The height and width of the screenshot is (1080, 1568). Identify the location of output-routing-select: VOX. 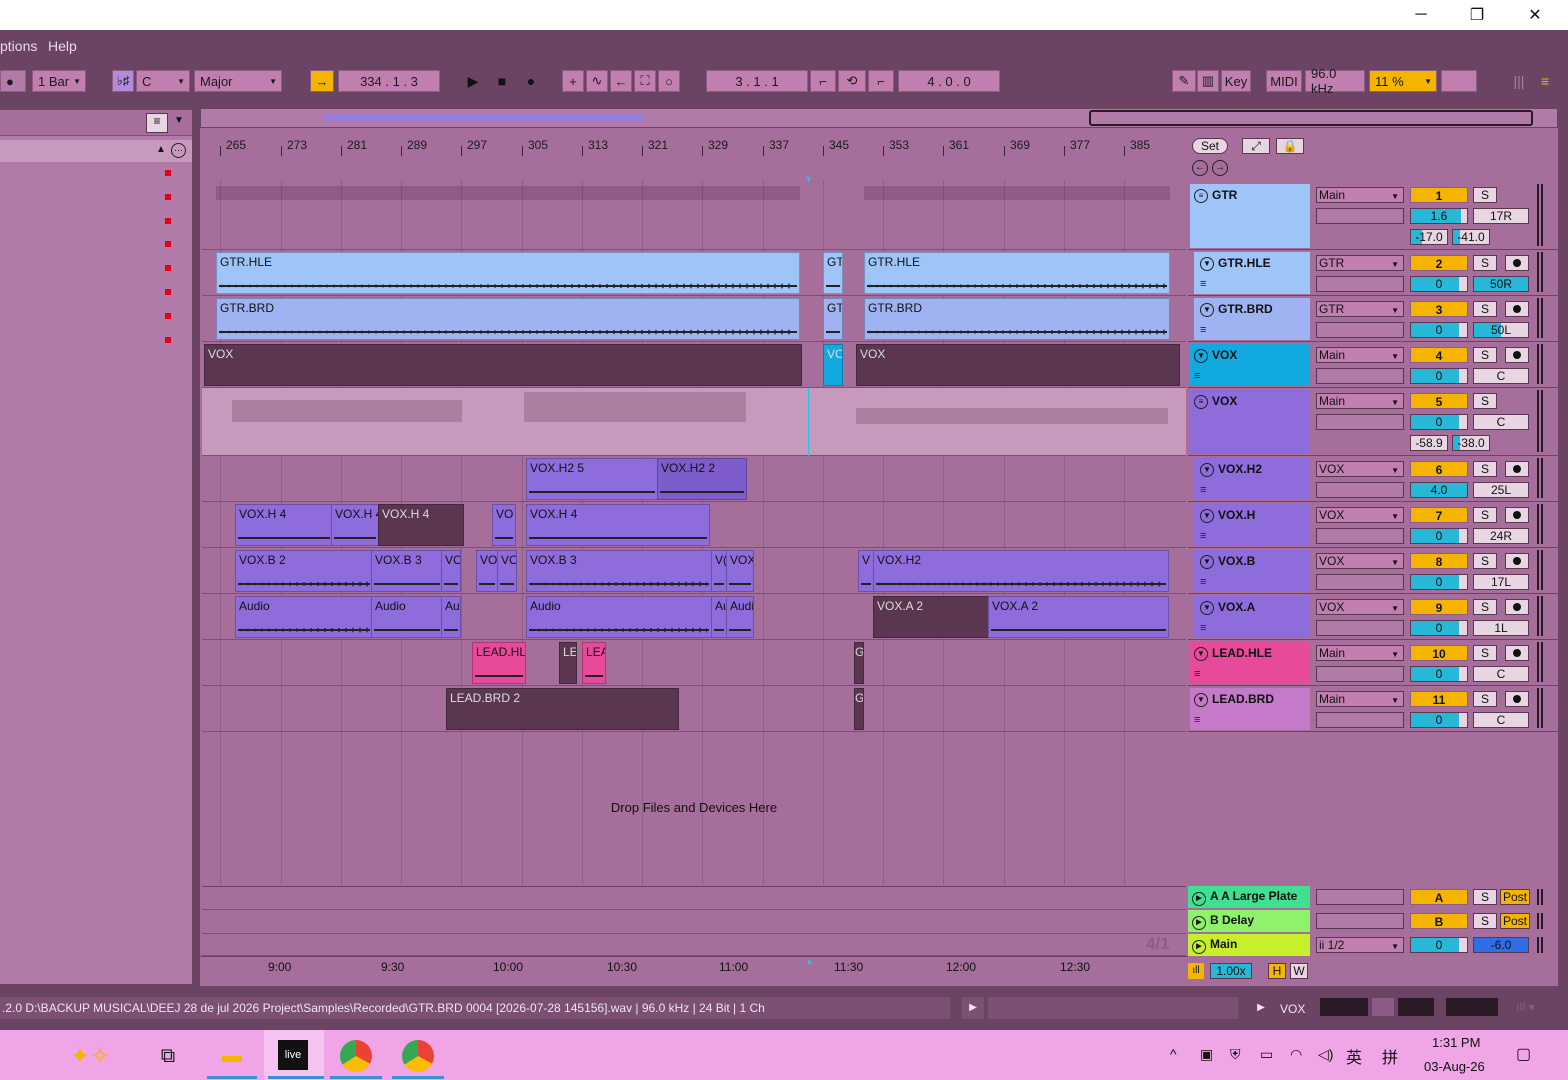
(1360, 607).